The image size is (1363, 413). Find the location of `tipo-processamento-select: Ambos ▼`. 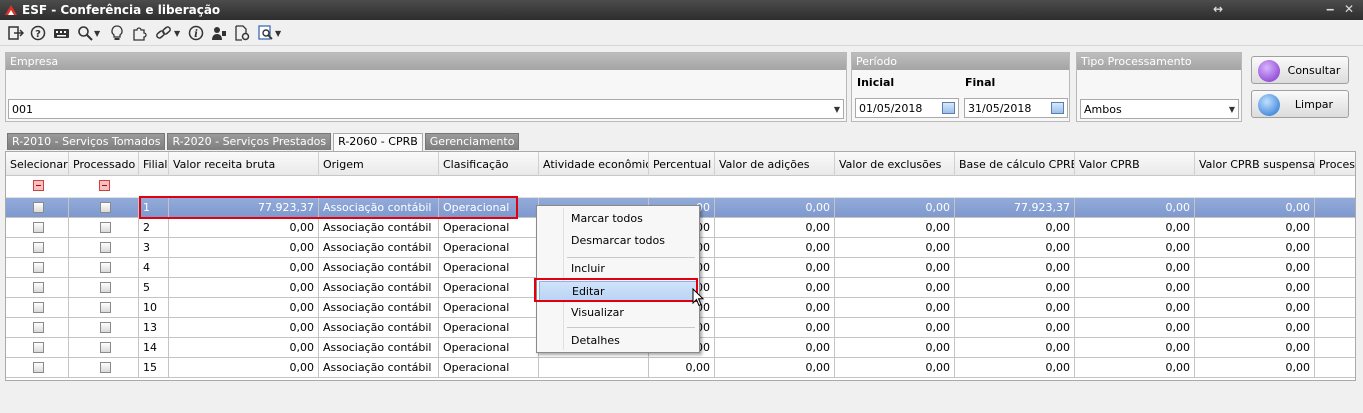

tipo-processamento-select: Ambos ▼ is located at coordinates (1159, 109).